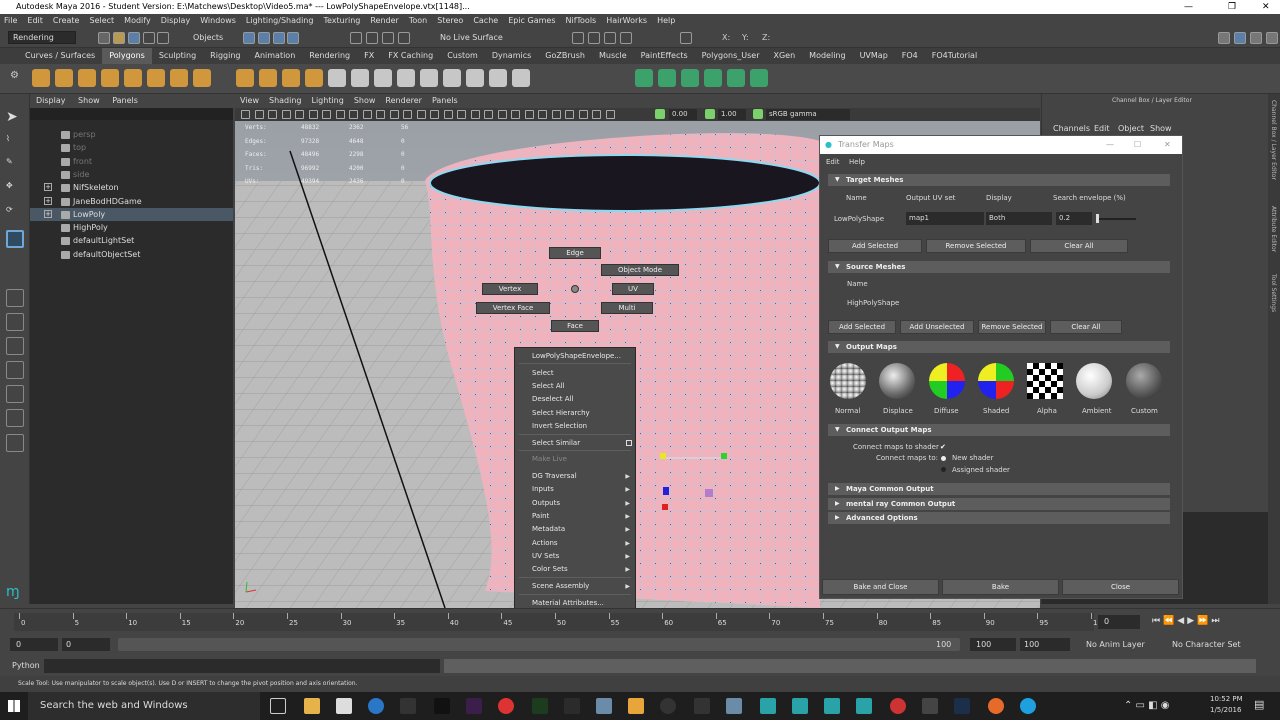 This screenshot has height=720, width=1280. What do you see at coordinates (999, 430) in the screenshot?
I see `section-connect-output-maps: ▼ Connect Output Maps` at bounding box center [999, 430].